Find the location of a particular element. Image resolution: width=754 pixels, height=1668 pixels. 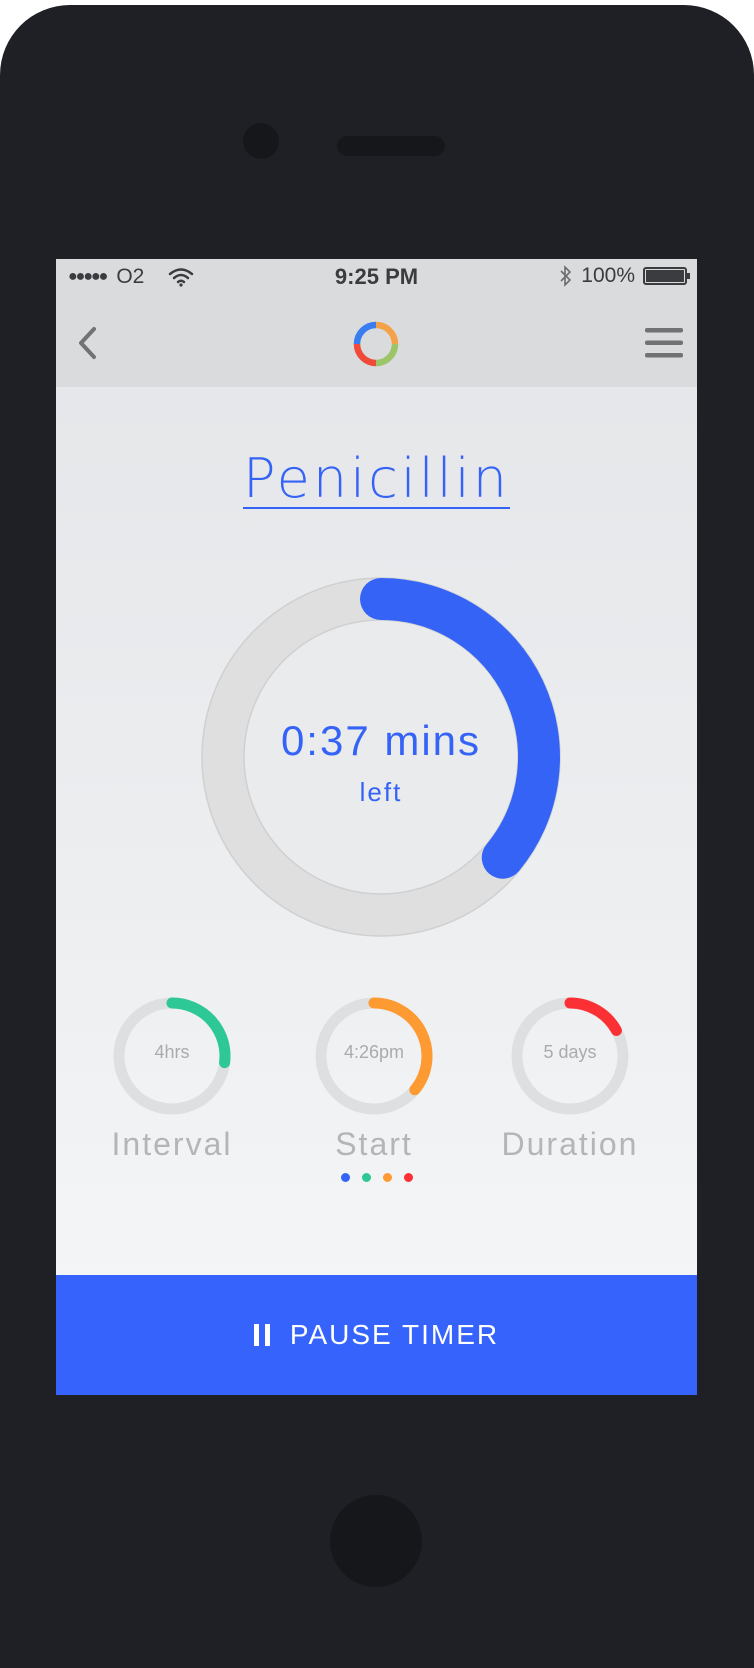

earpiece-speaker is located at coordinates (391, 146).